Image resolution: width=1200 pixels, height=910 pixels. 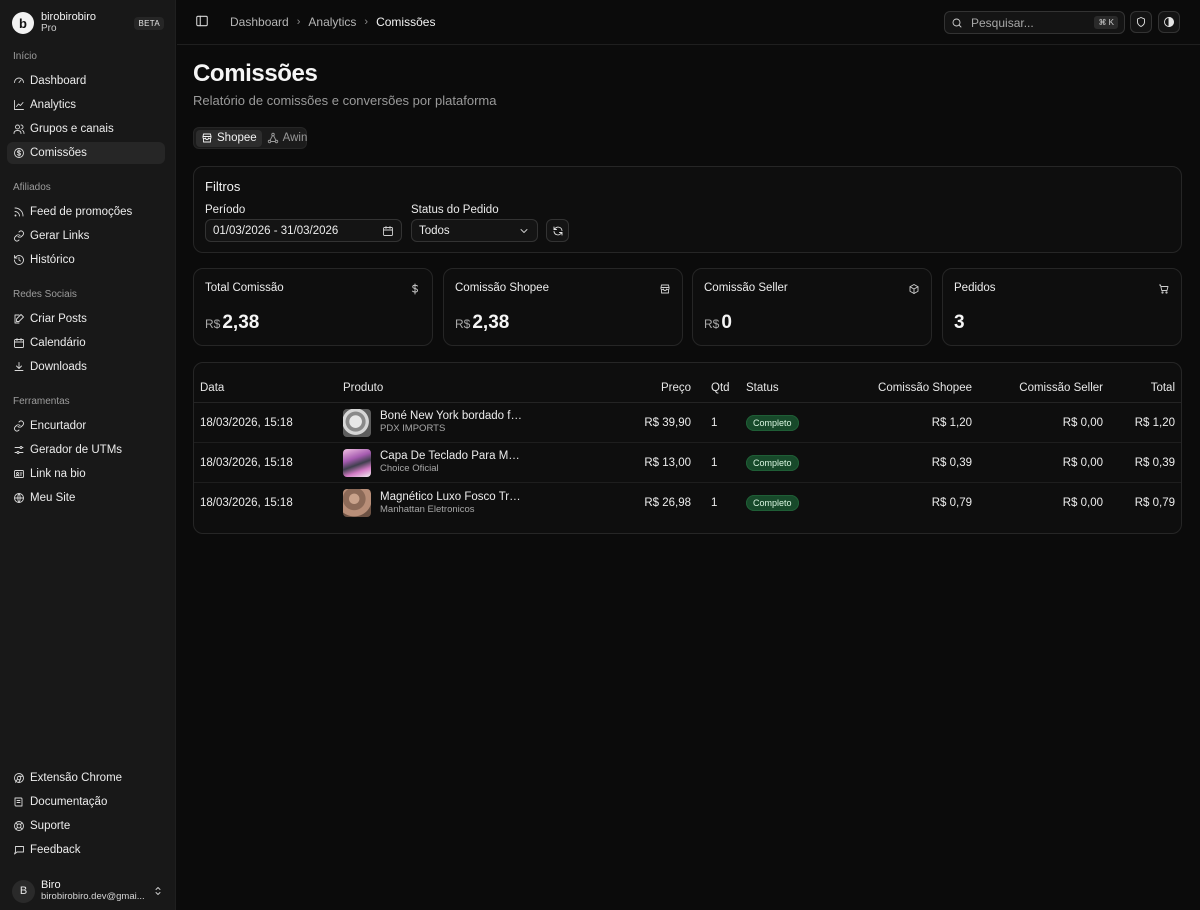 I want to click on sidebar-item-calendario: Calendário, so click(x=86, y=343).